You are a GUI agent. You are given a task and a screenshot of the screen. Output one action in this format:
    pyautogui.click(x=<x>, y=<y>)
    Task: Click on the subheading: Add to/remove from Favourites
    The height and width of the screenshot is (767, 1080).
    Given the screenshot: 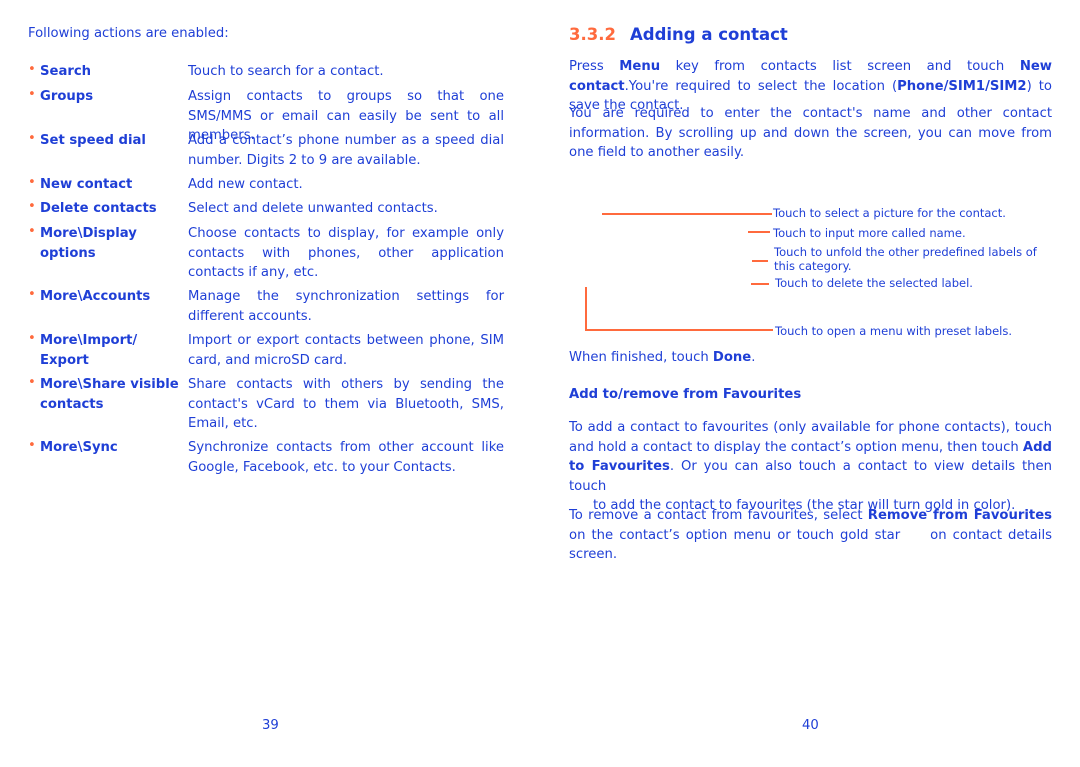 What is the action you would take?
    pyautogui.click(x=685, y=394)
    